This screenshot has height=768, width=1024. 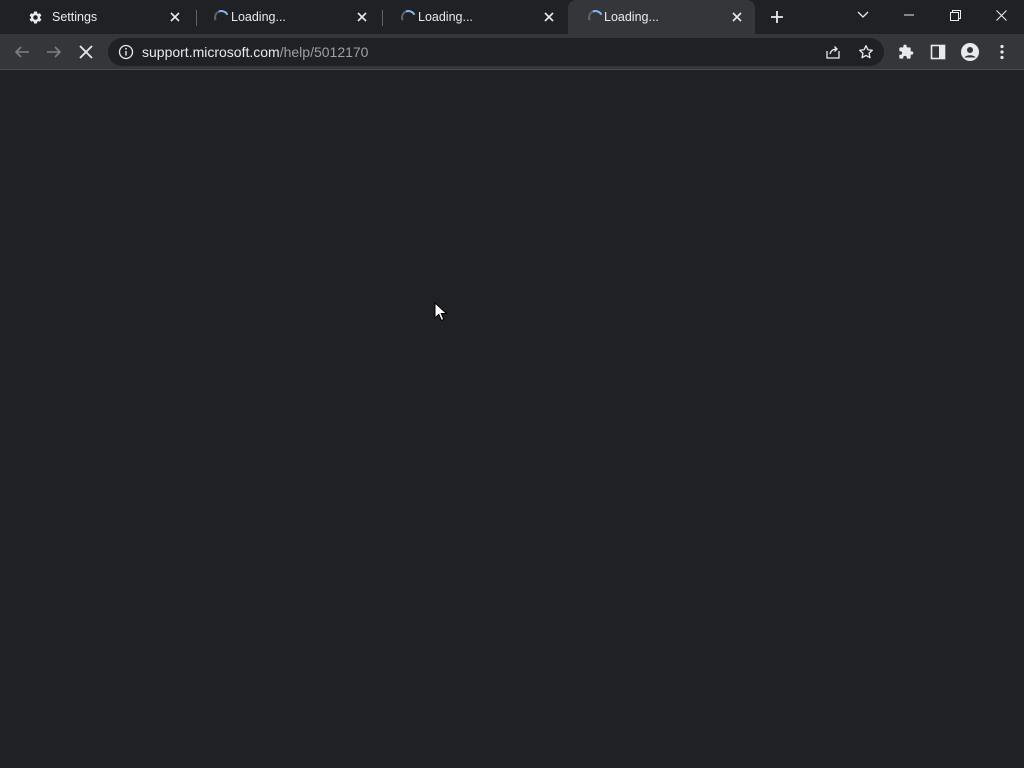 I want to click on url-text: support.microsoft.com/help/5012170, so click(x=255, y=52).